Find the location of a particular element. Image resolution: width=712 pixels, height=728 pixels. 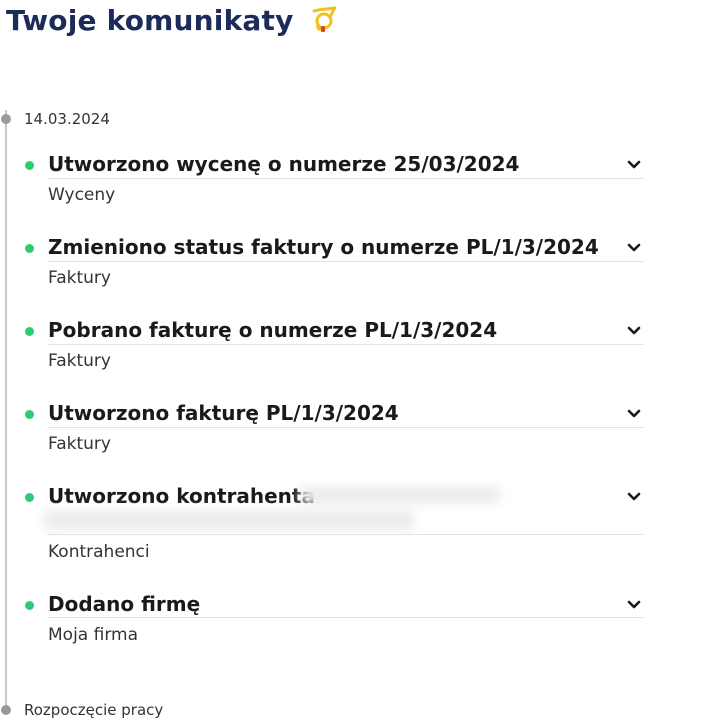

message-title: Utworzono wycenę o numerze 25/03/2024 is located at coordinates (284, 164).